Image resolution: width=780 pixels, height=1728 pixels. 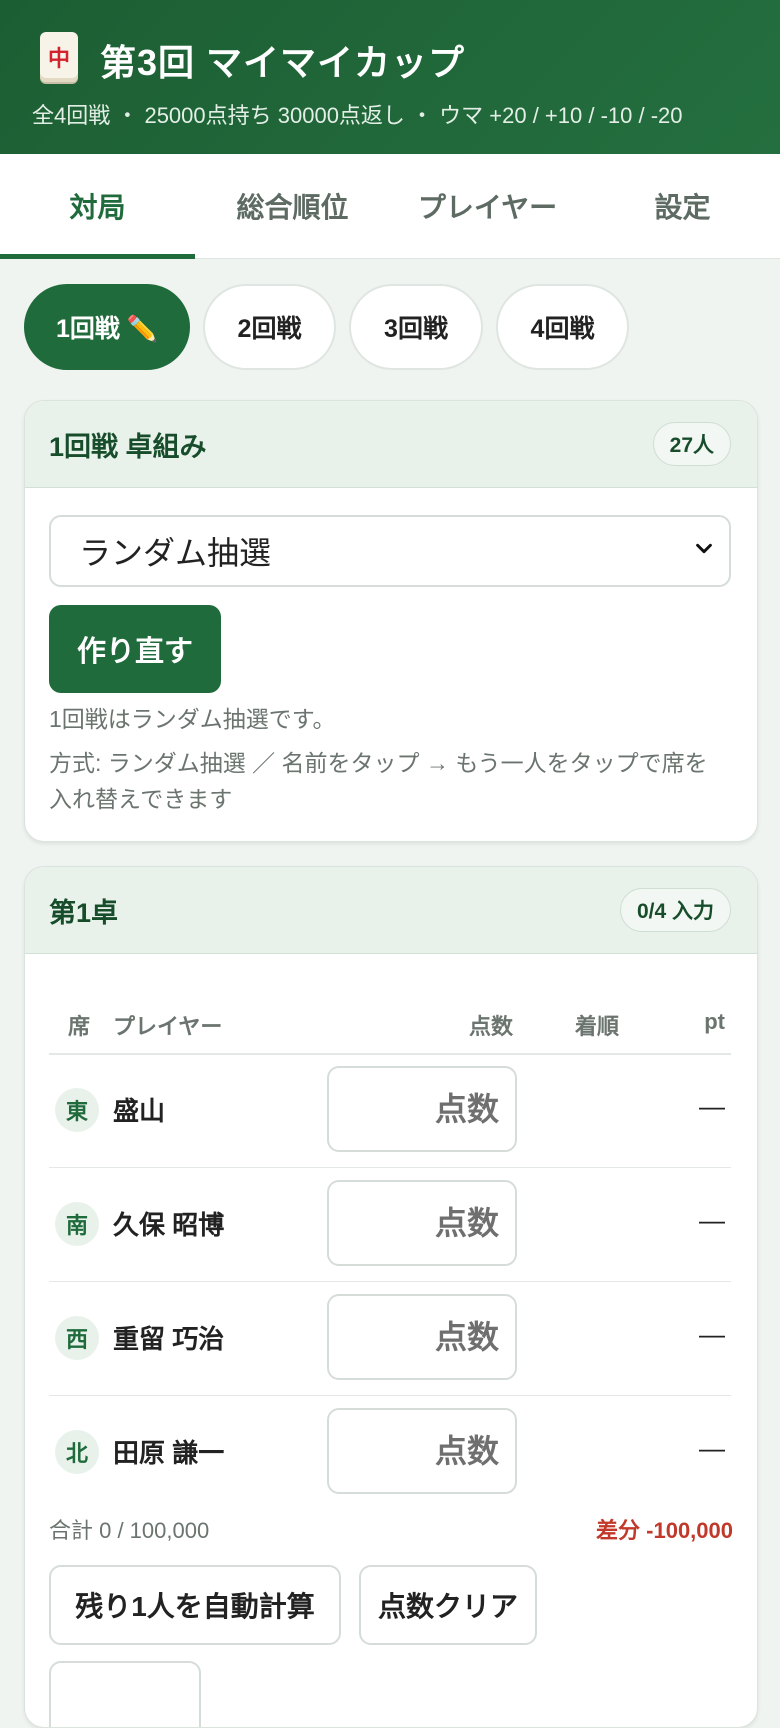 What do you see at coordinates (135, 649) in the screenshot?
I see `rebuild-tables-button: 作り直す` at bounding box center [135, 649].